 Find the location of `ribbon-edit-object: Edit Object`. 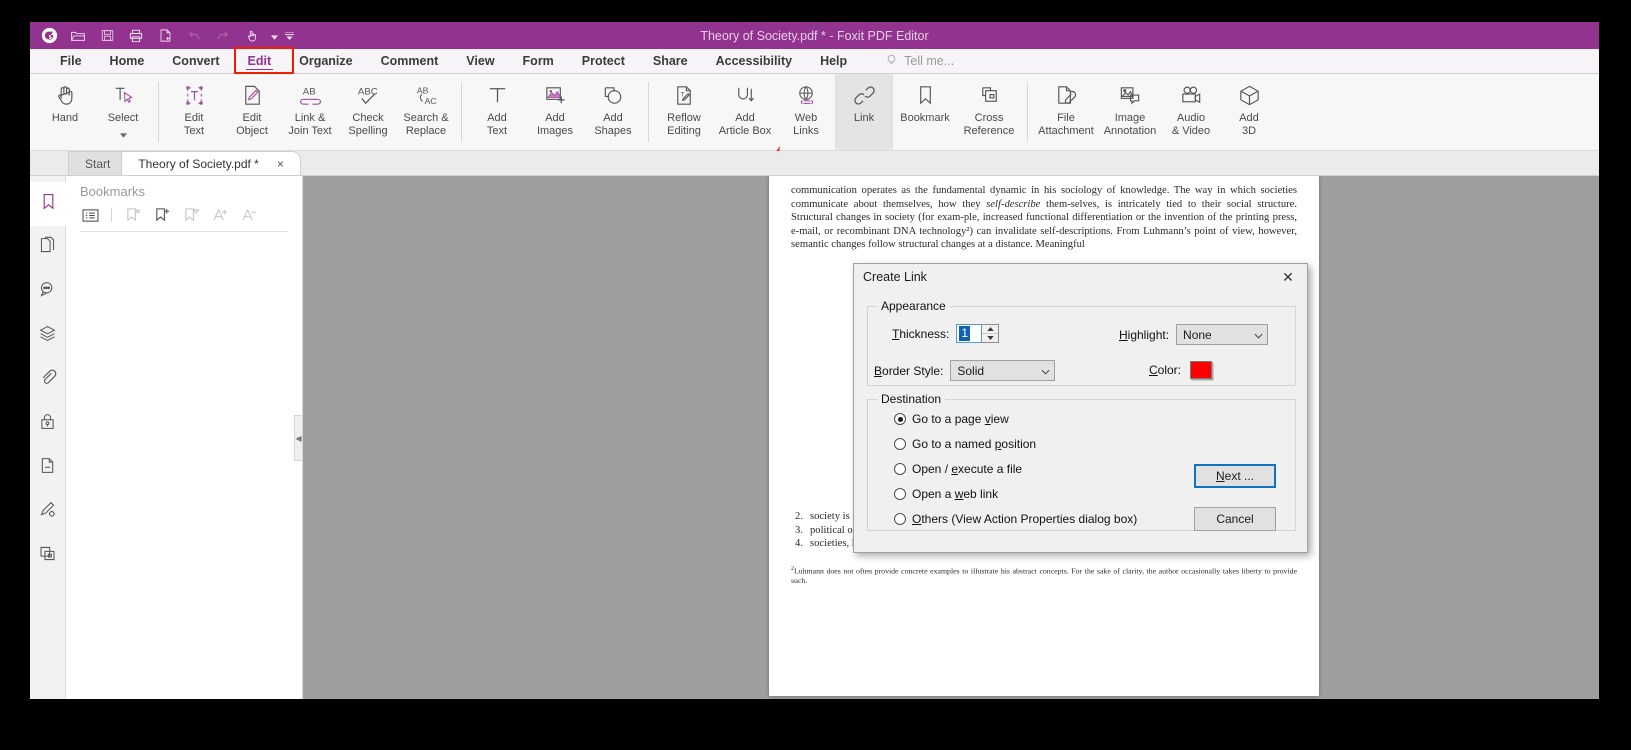

ribbon-edit-object: Edit Object is located at coordinates (252, 112).